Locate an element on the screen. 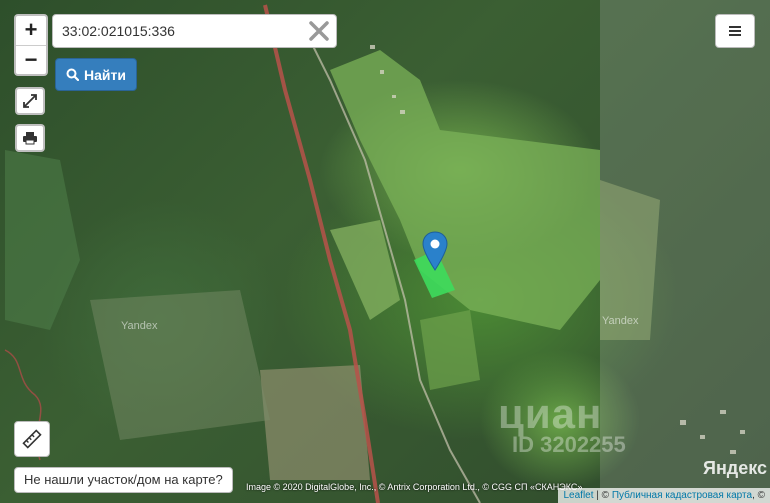  zoom-out-button: − is located at coordinates (31, 60).